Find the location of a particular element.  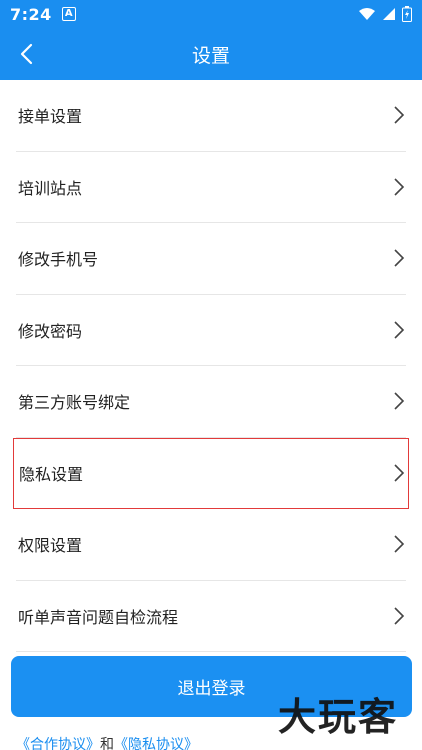

back-arrow-icon is located at coordinates (26, 54).